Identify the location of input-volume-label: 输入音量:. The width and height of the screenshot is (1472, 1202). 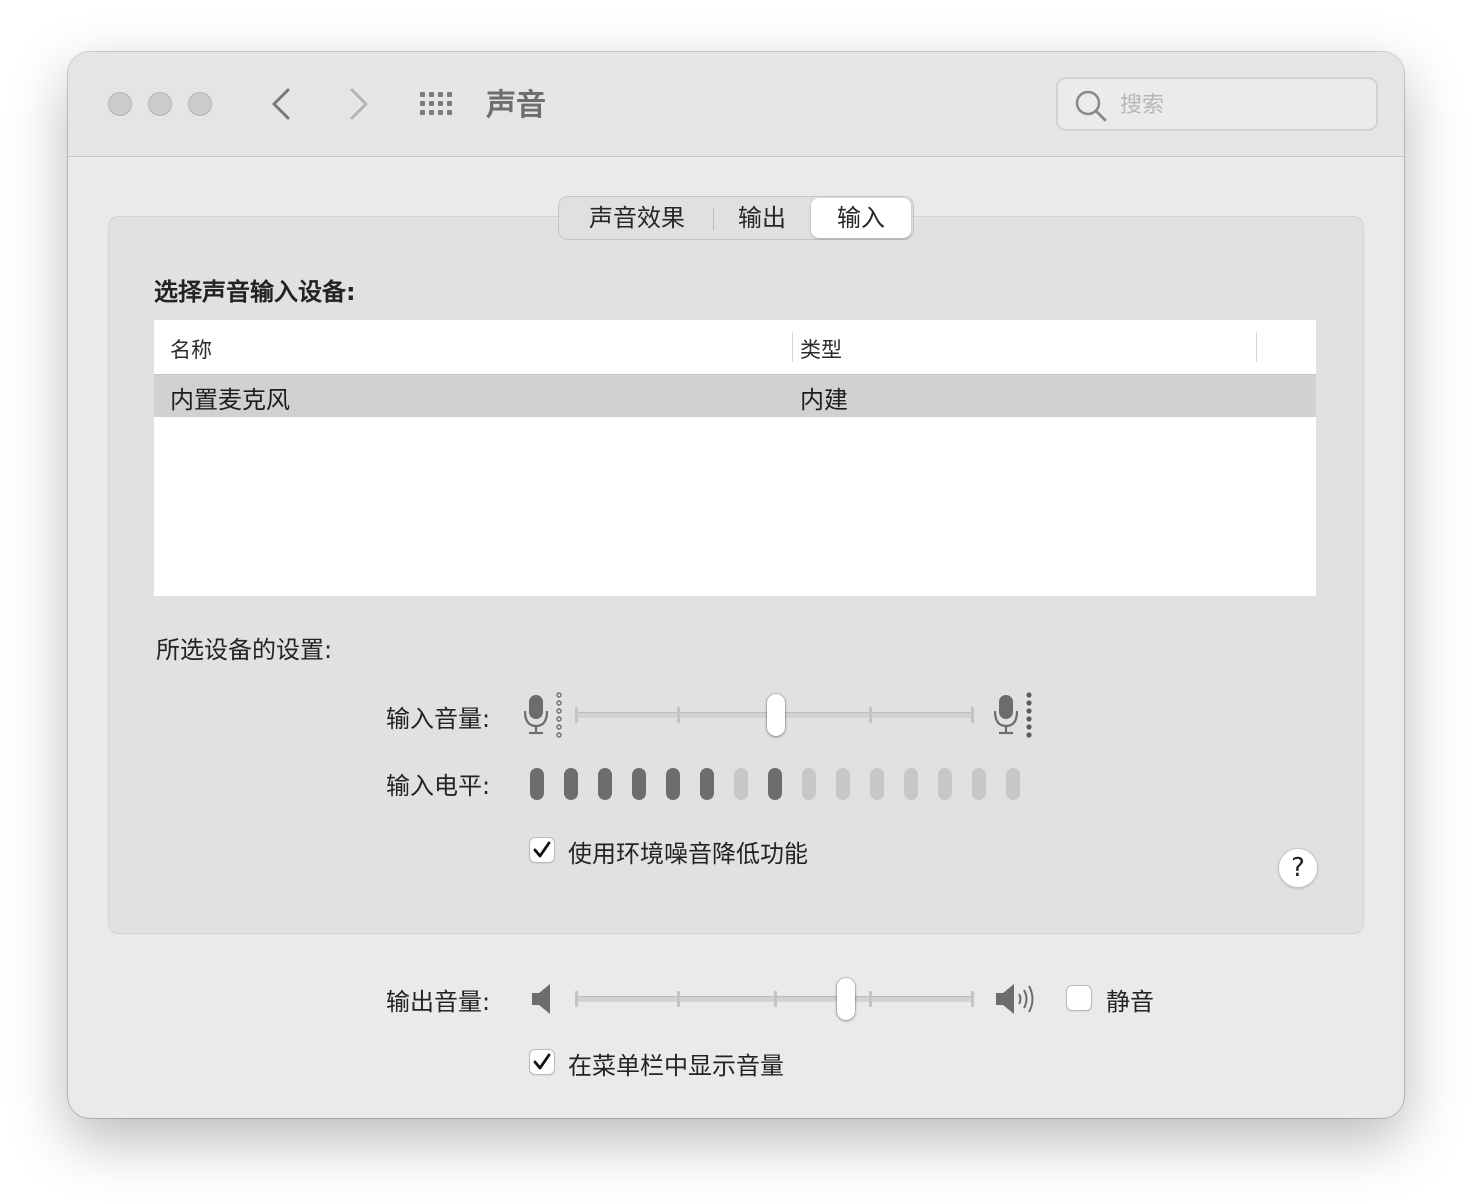
(438, 719).